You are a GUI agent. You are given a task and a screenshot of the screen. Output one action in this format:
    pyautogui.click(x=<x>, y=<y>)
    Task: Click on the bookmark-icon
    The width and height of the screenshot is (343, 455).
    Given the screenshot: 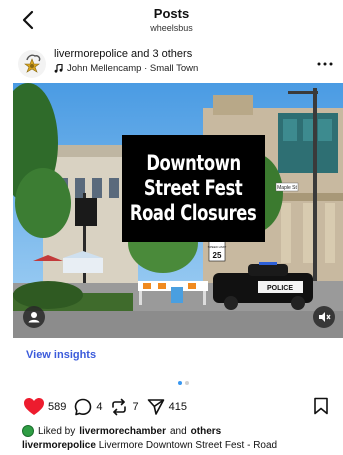 What is the action you would take?
    pyautogui.click(x=321, y=406)
    